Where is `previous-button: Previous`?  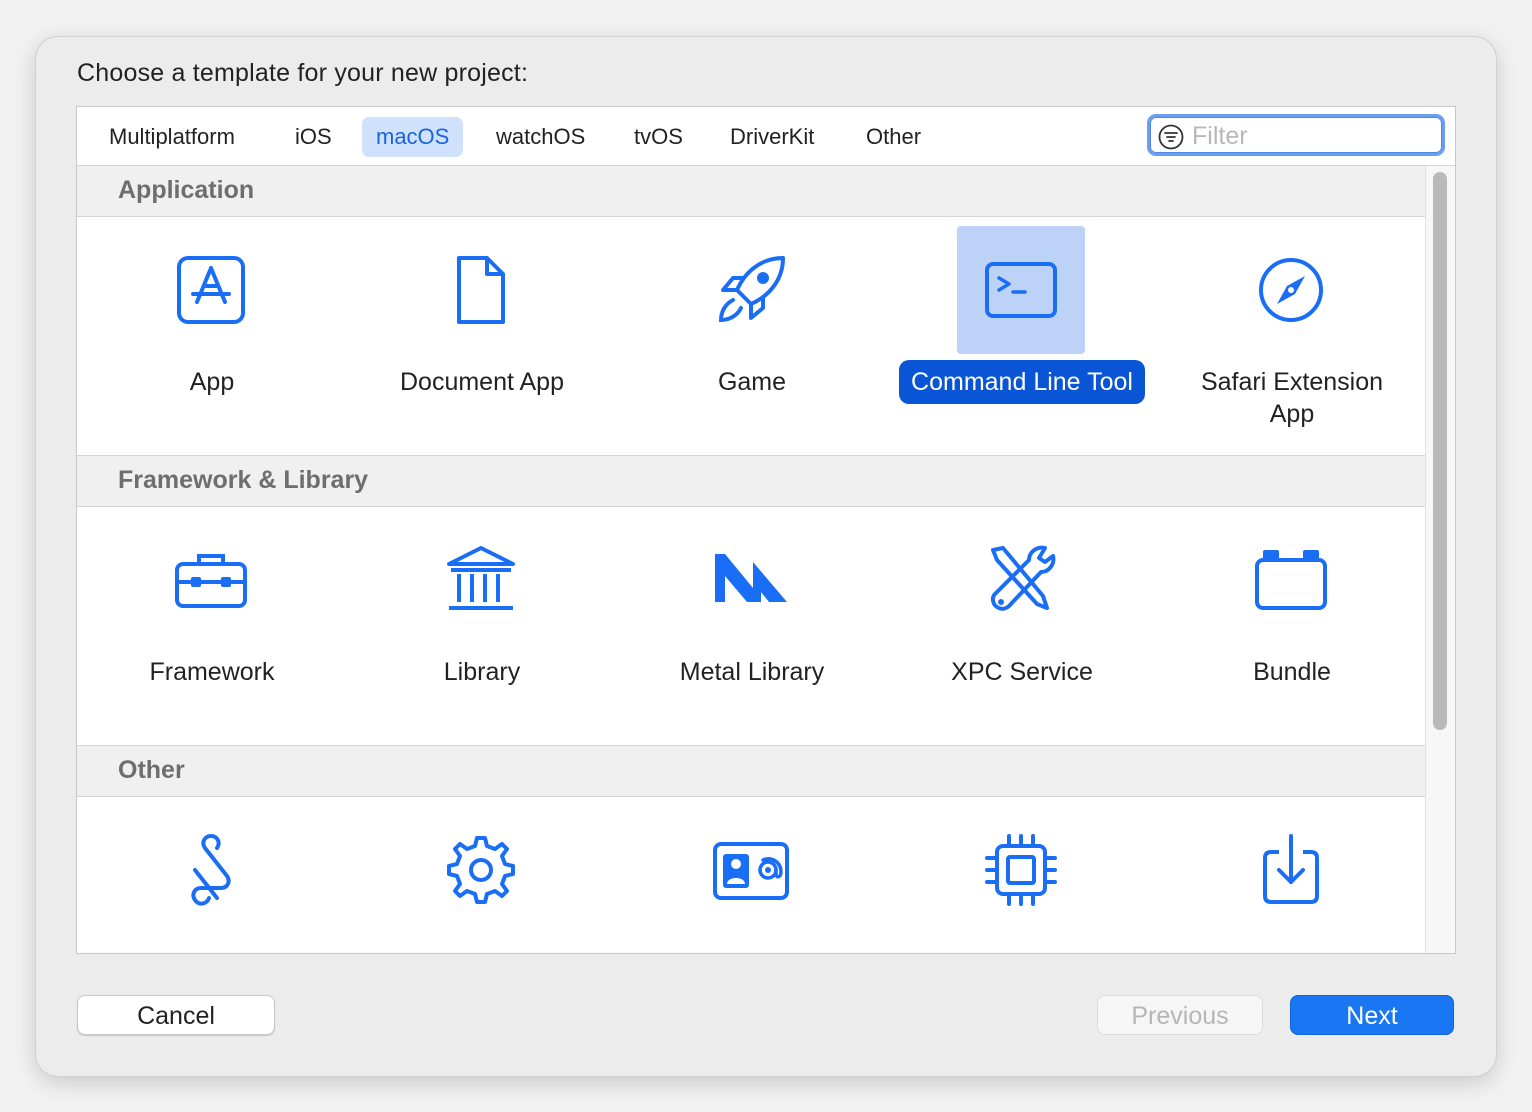 previous-button: Previous is located at coordinates (1180, 1015).